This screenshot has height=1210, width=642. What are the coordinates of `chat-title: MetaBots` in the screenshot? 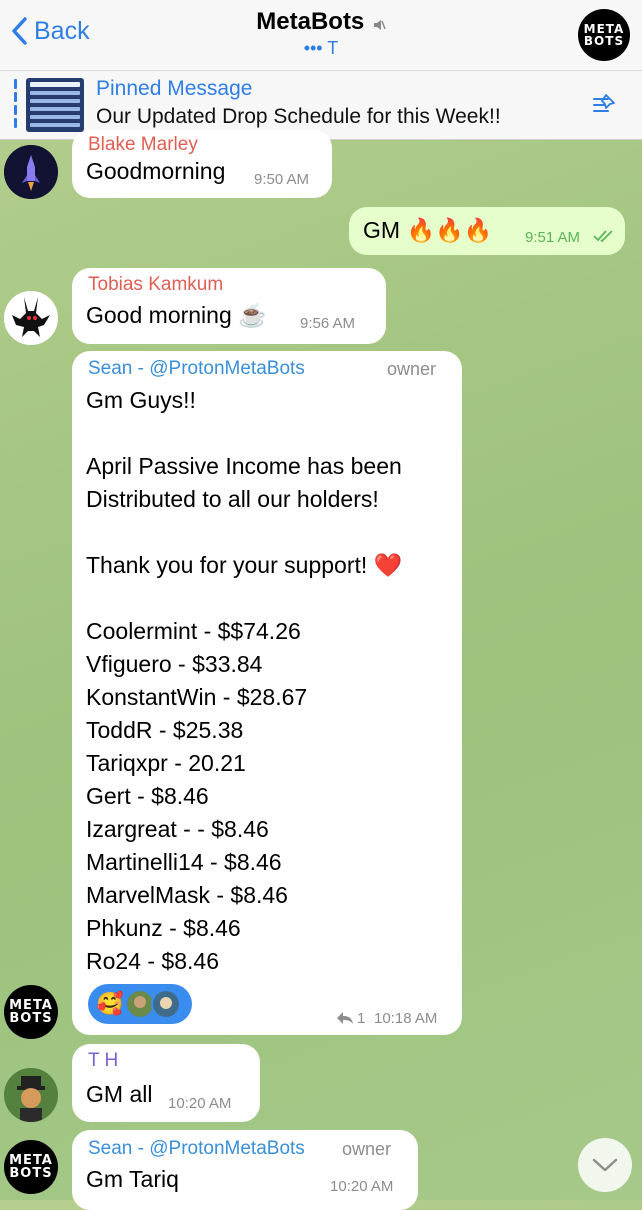 It's located at (310, 21).